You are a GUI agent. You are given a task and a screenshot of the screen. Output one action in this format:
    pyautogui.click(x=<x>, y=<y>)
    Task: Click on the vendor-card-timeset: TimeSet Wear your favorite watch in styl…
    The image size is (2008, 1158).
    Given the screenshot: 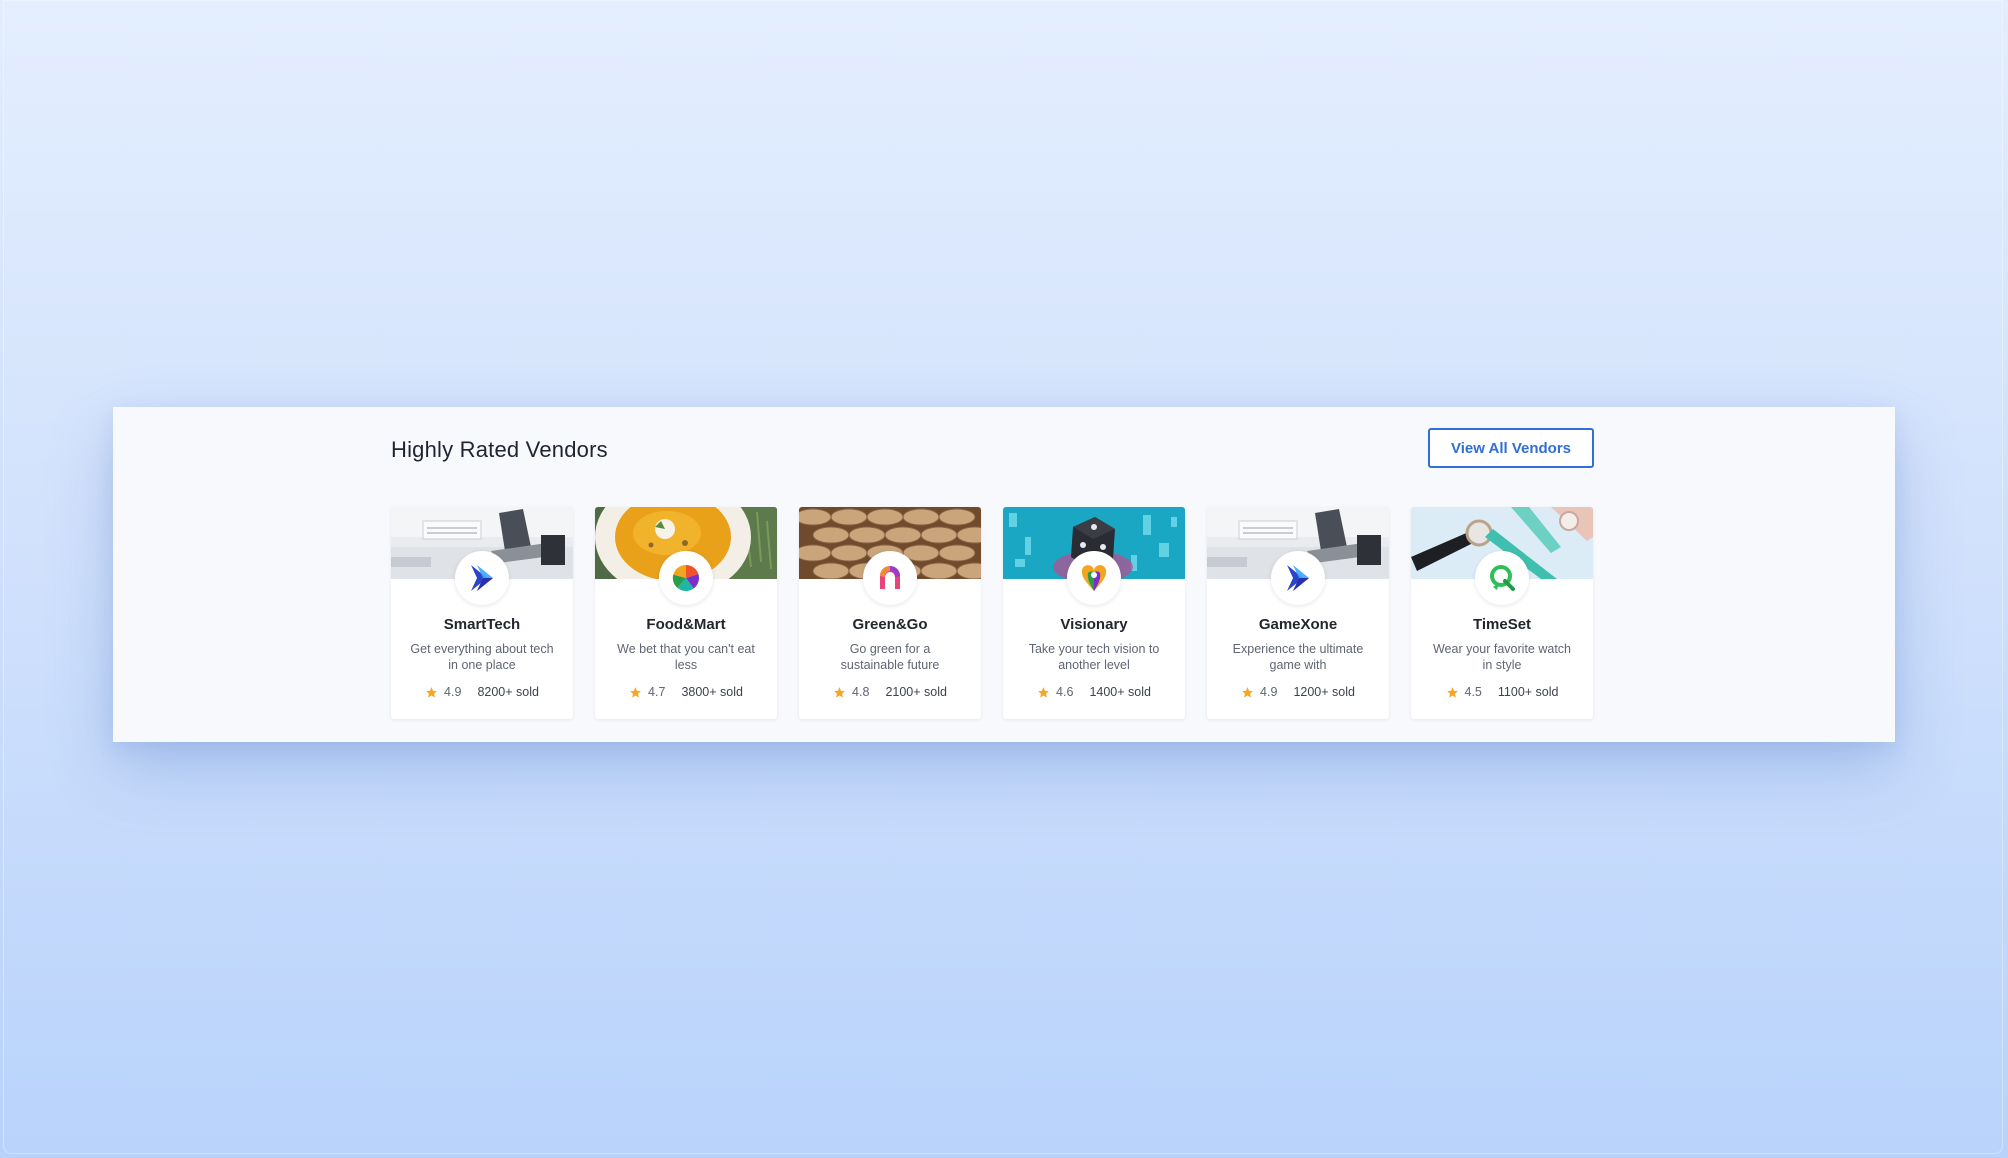 What is the action you would take?
    pyautogui.click(x=1502, y=613)
    